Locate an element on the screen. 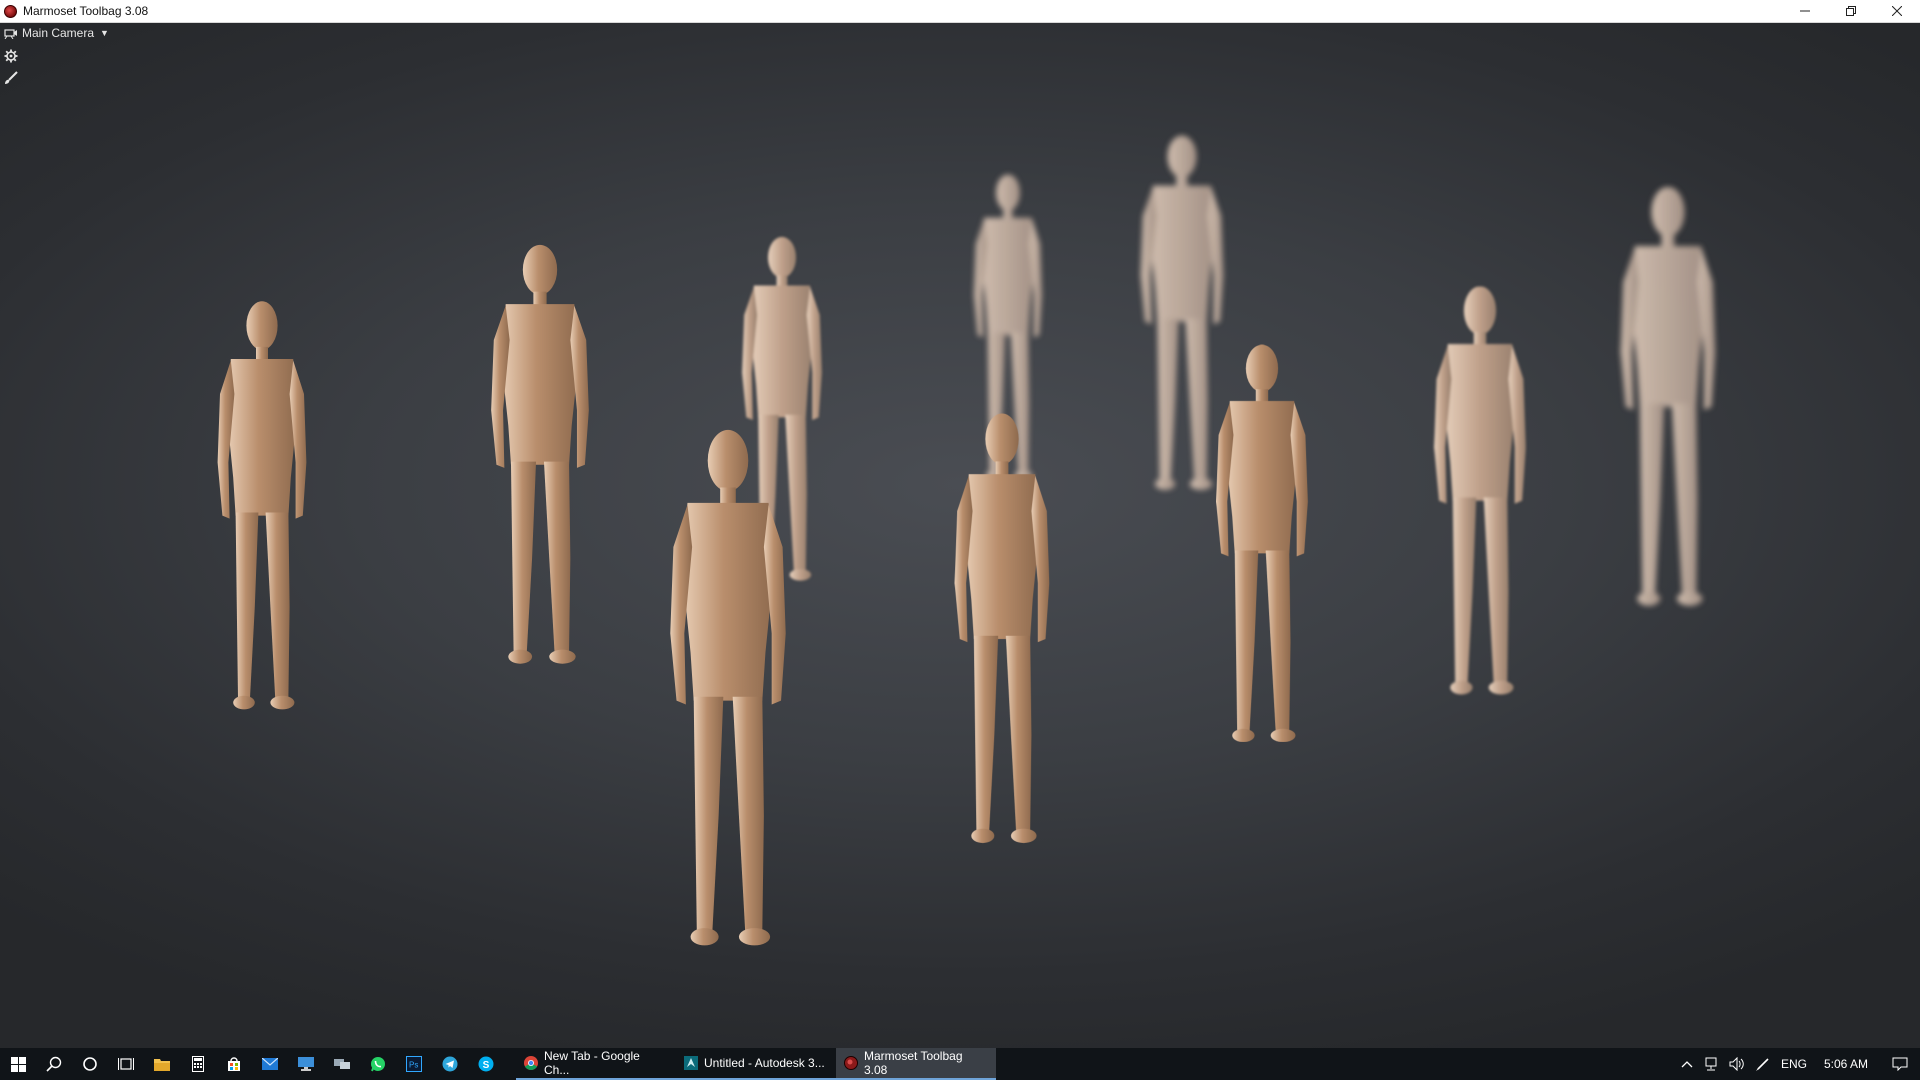 This screenshot has width=1920, height=1080. store-button is located at coordinates (234, 1064).